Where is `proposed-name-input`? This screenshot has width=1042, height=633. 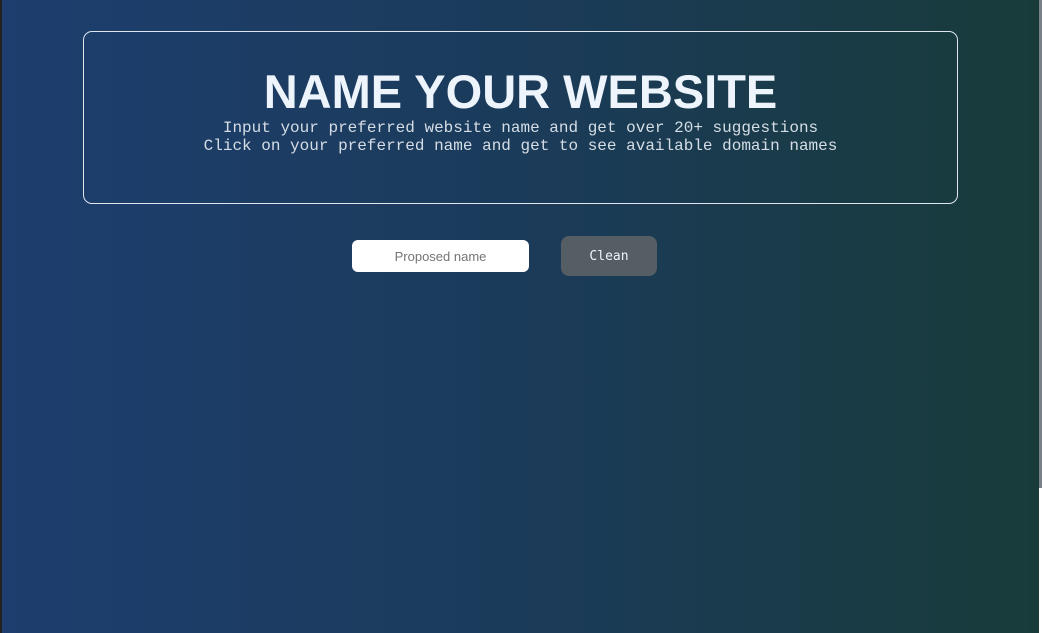
proposed-name-input is located at coordinates (440, 256).